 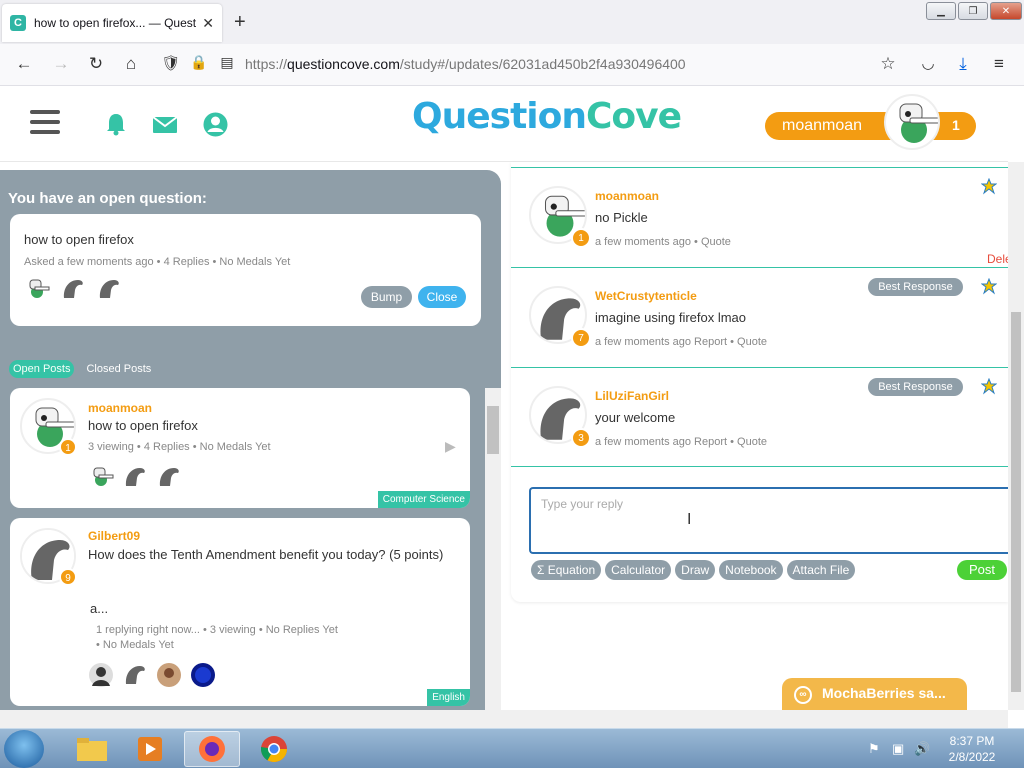 I want to click on mail-icon, so click(x=165, y=125).